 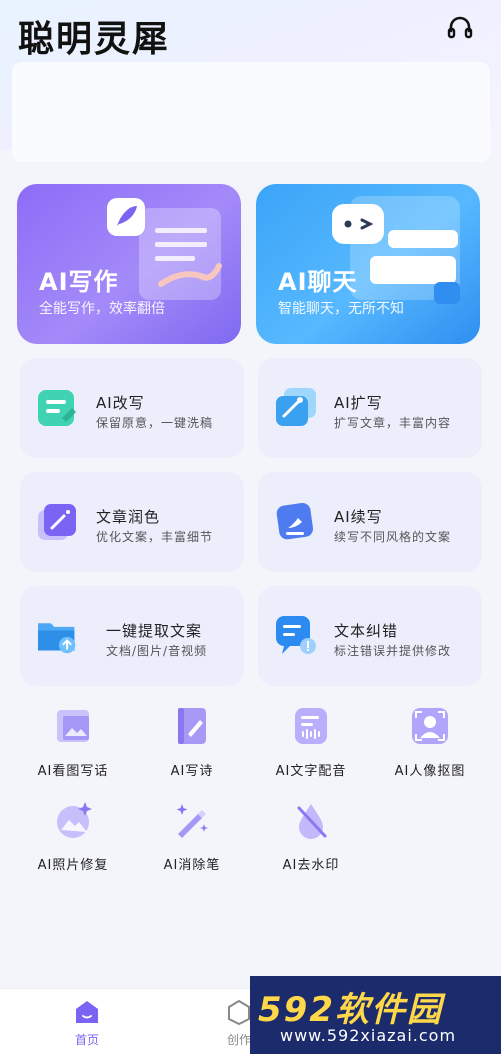 I want to click on card-extract-text: 一键提取文案 文档/图片/音视频, so click(x=132, y=636).